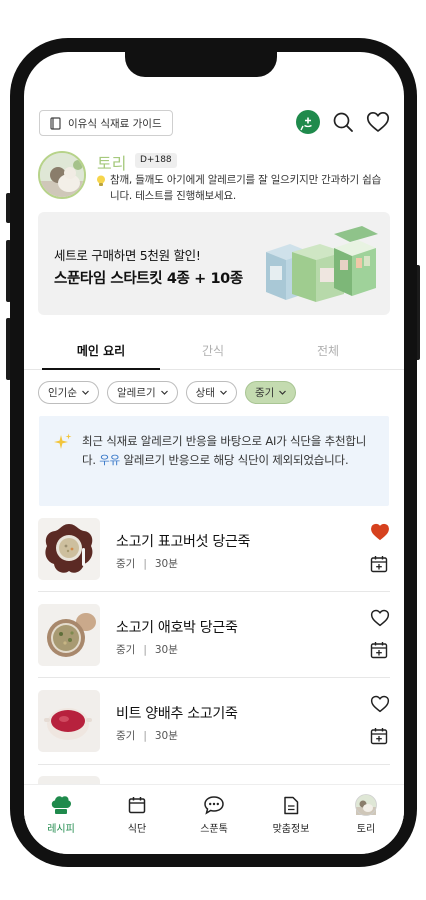 This screenshot has height=900, width=426. I want to click on nav-profile: 토리, so click(366, 814).